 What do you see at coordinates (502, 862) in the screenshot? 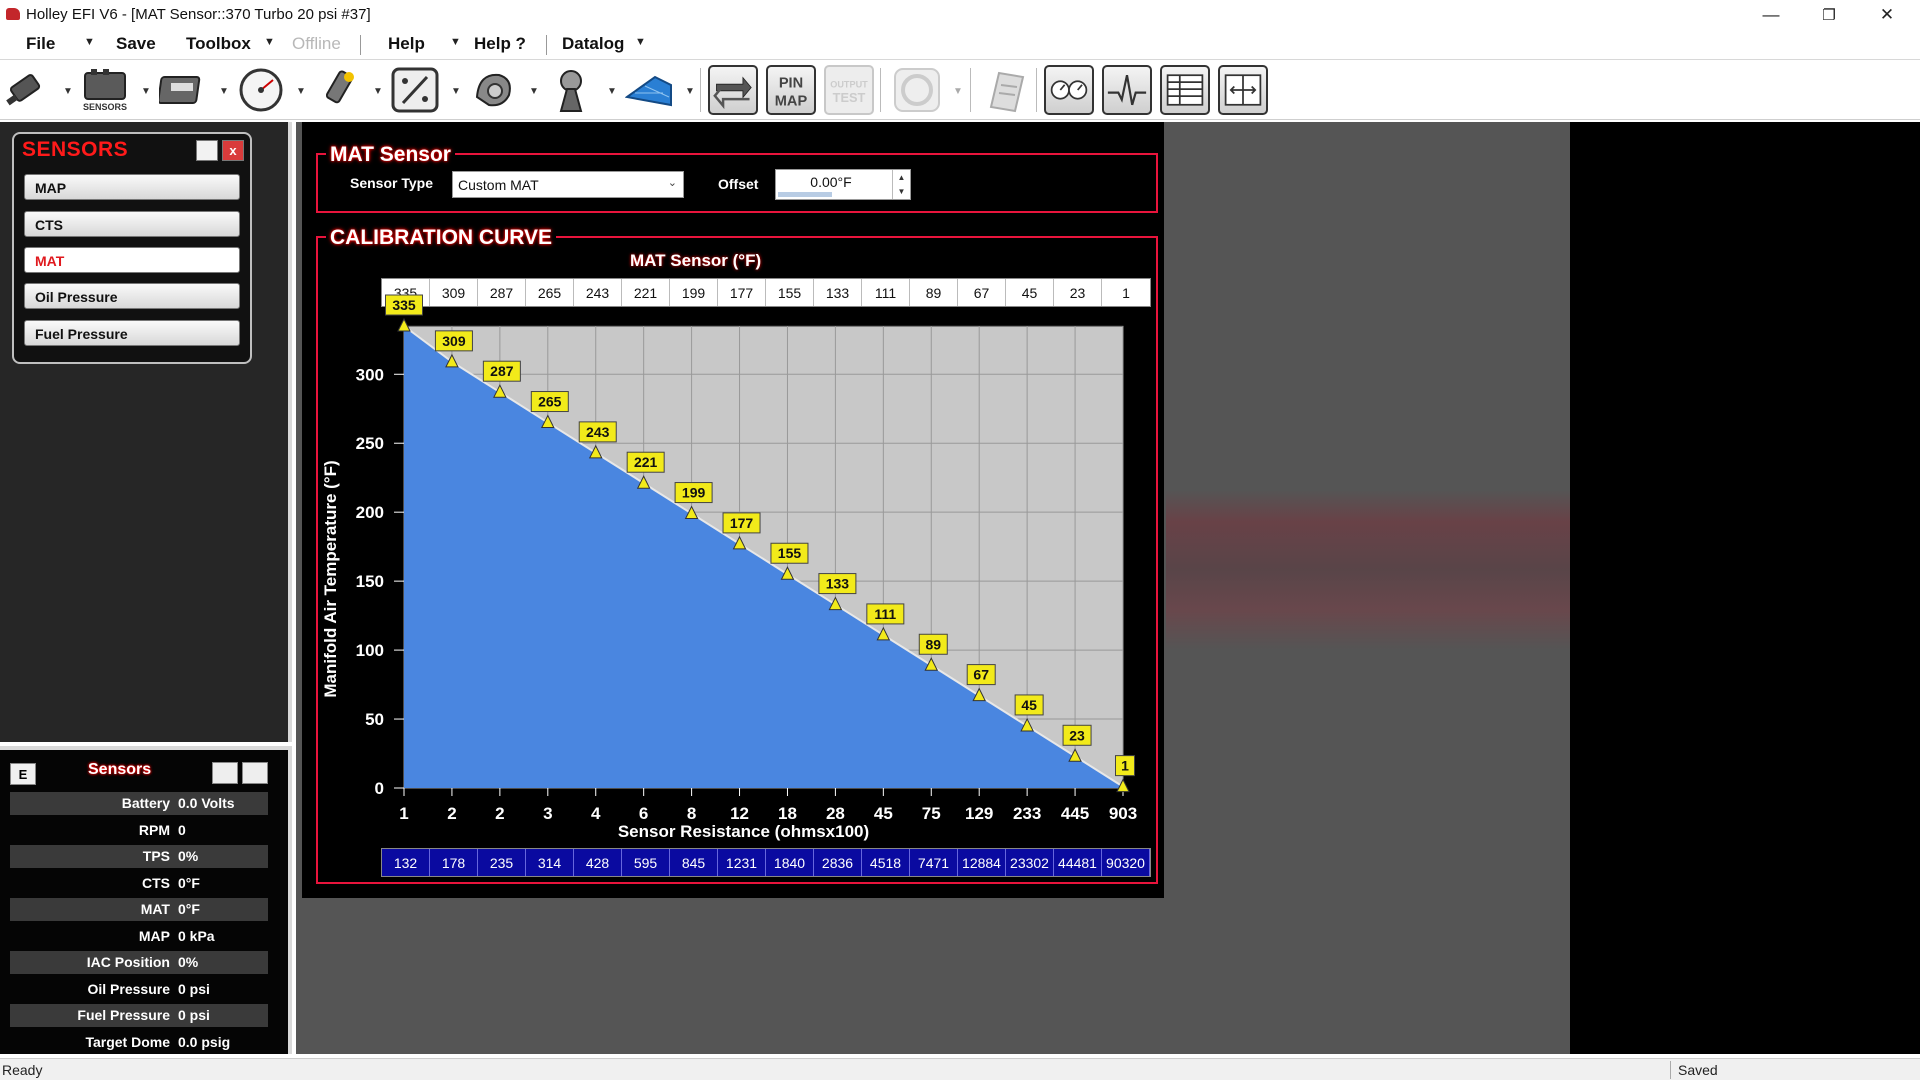
I see `resistance-cell: 235` at bounding box center [502, 862].